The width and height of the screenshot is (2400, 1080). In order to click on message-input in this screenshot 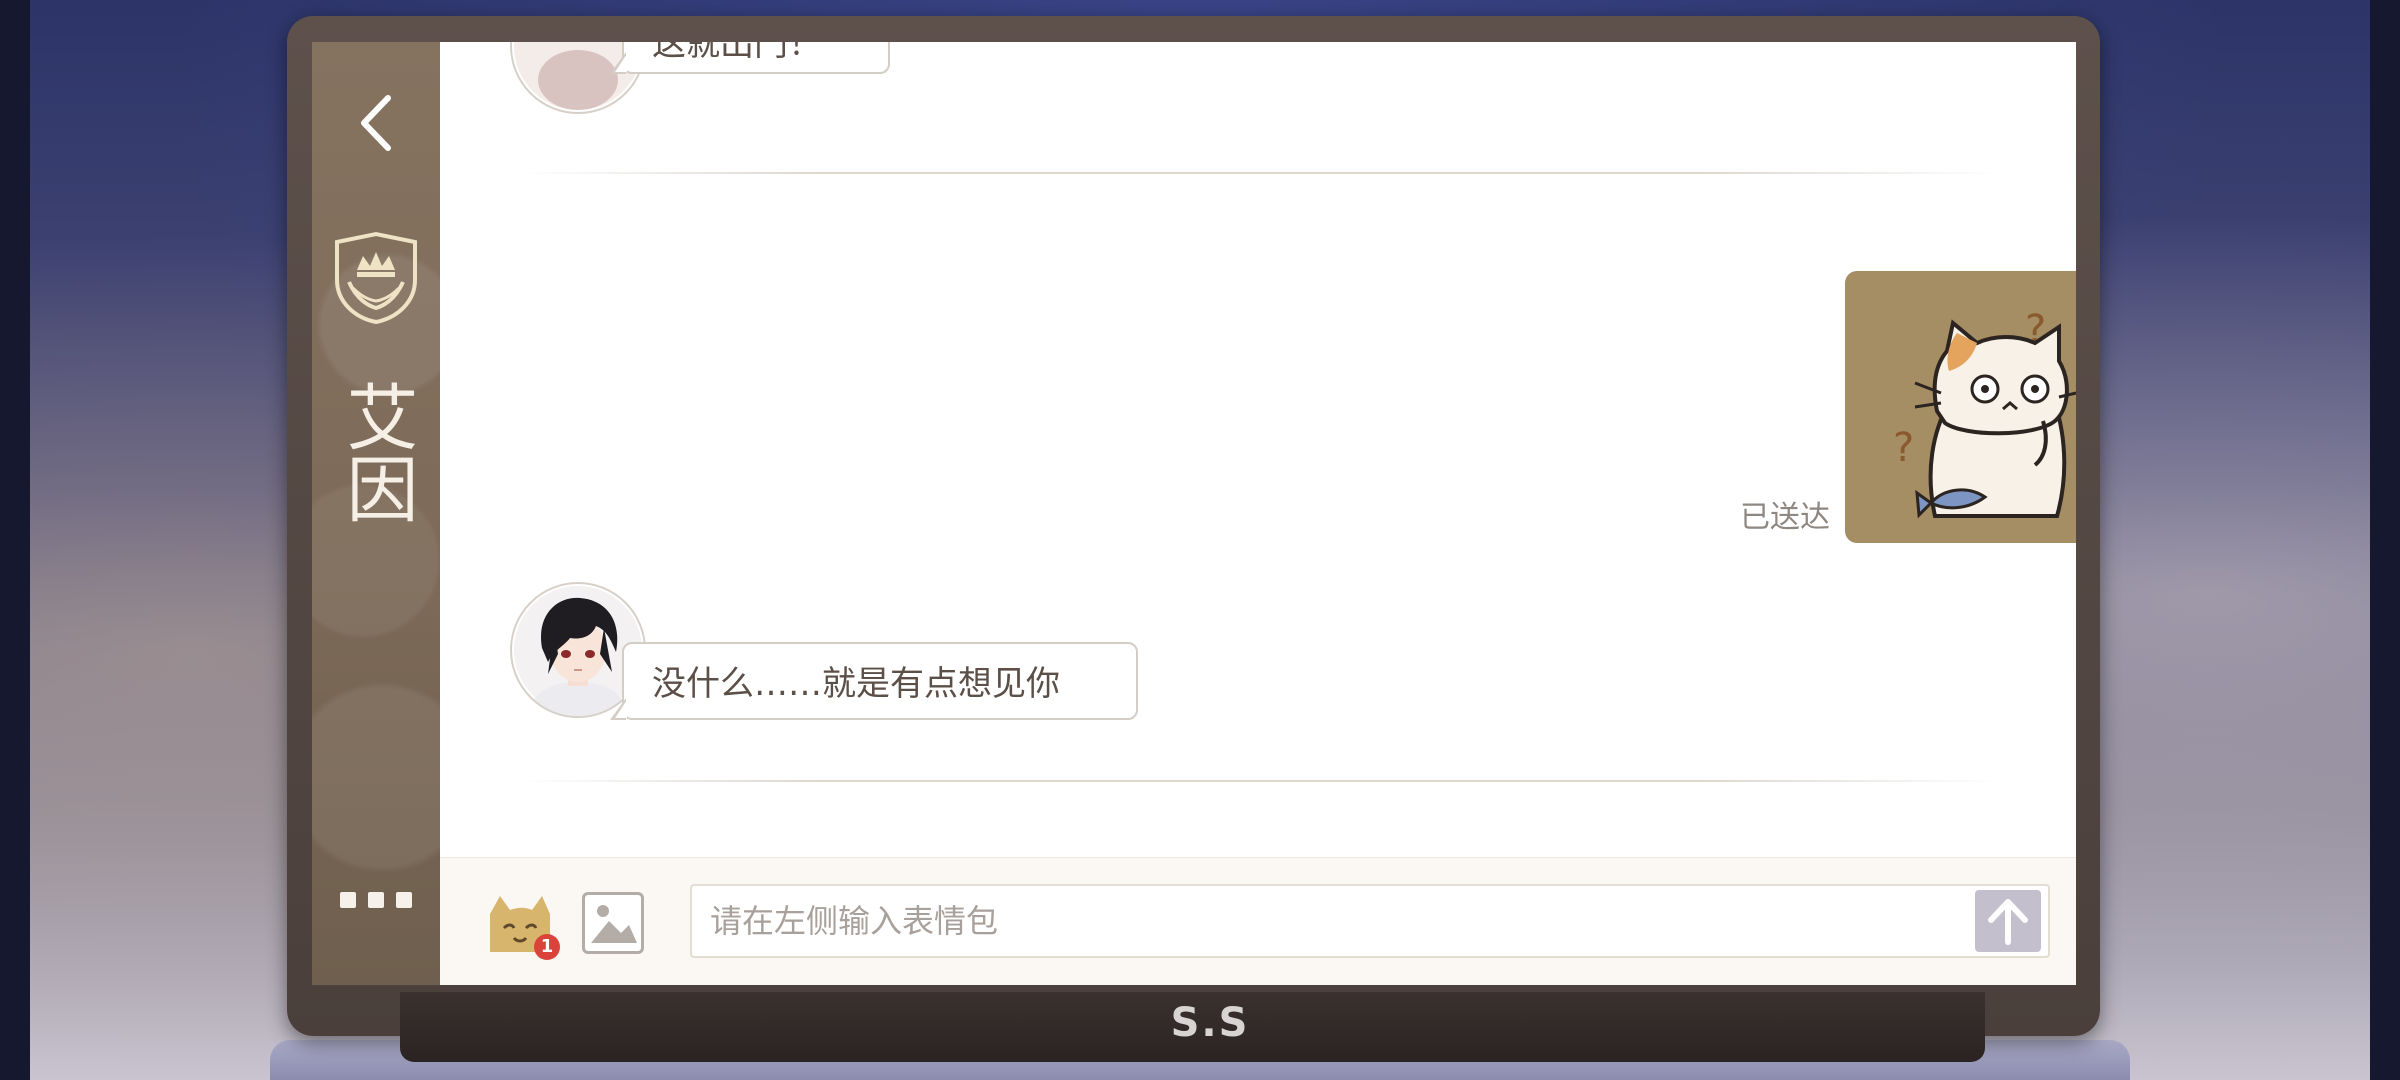, I will do `click(1370, 921)`.